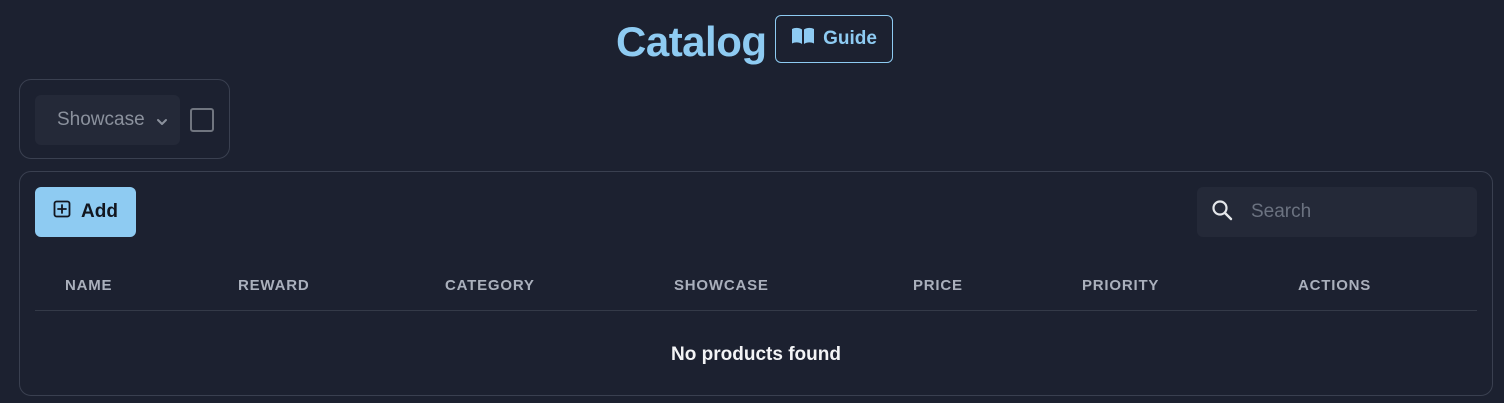 This screenshot has width=1504, height=403. Describe the element at coordinates (691, 41) in the screenshot. I see `page-title: Catalog` at that location.